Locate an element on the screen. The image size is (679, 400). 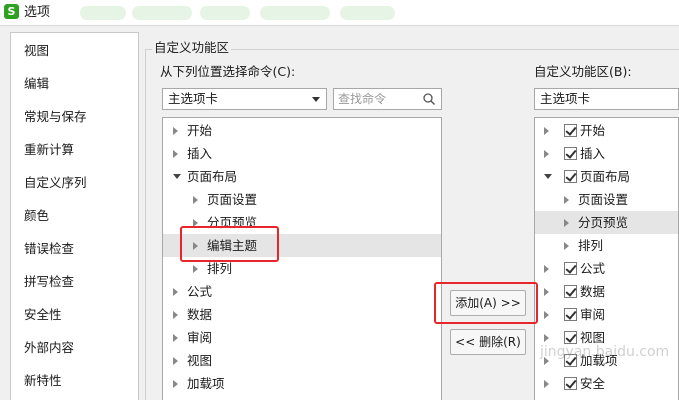
nav-item-spell-check: 拼写检查 is located at coordinates (49, 282).